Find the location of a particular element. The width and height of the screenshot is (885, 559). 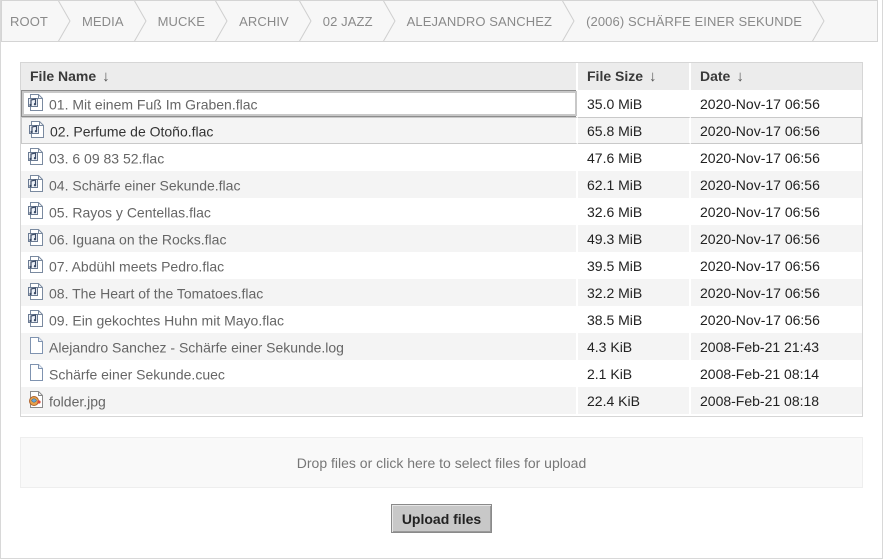

table-row: folder.jpg 22.4 KiB 2008-Feb-21 08:18 is located at coordinates (441, 400).